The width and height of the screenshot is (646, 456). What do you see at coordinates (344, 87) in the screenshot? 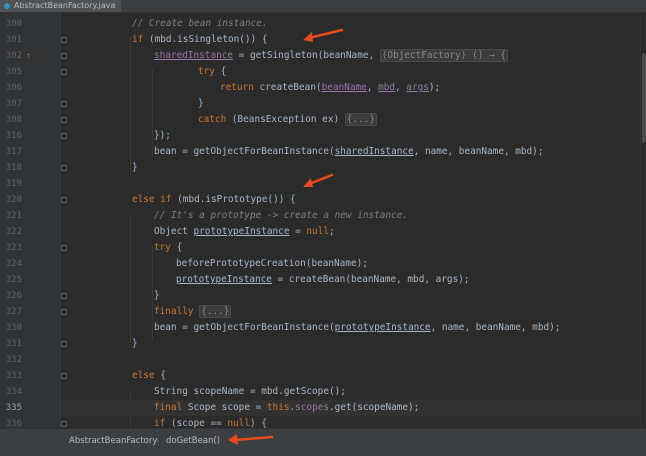
I see `code-token: beanName` at bounding box center [344, 87].